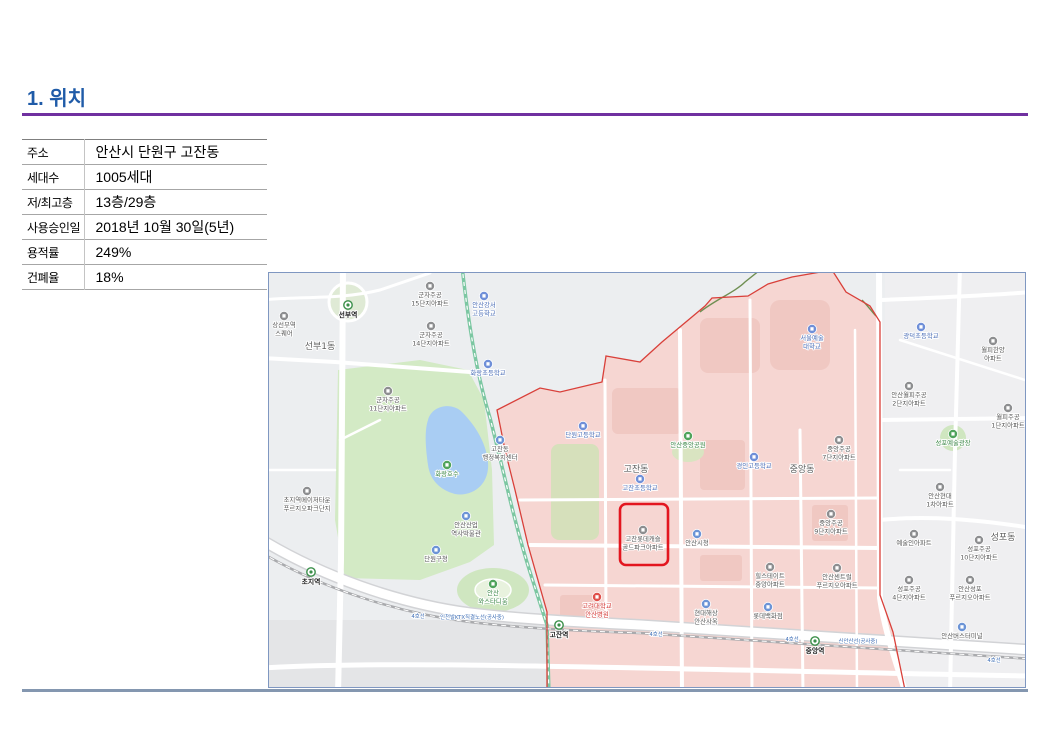 This screenshot has width=1054, height=739. I want to click on households-label: 세대수, so click(53, 177).